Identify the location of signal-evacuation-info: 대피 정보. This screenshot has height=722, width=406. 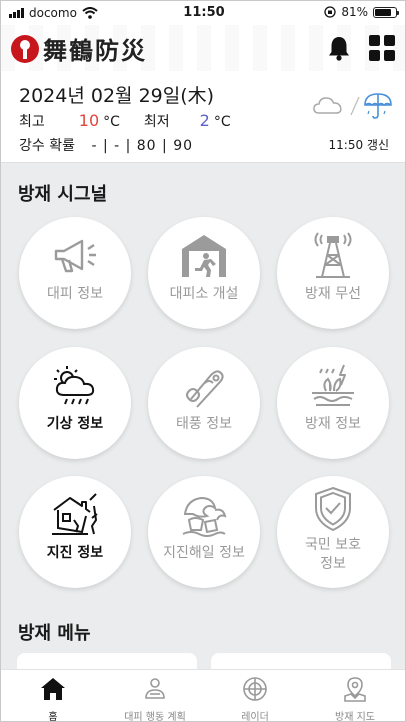
(75, 273).